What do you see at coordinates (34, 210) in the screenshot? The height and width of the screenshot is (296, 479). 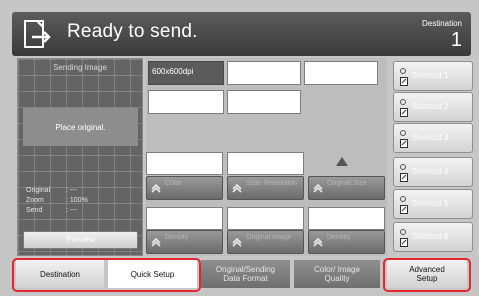 I see `info-key: Send` at bounding box center [34, 210].